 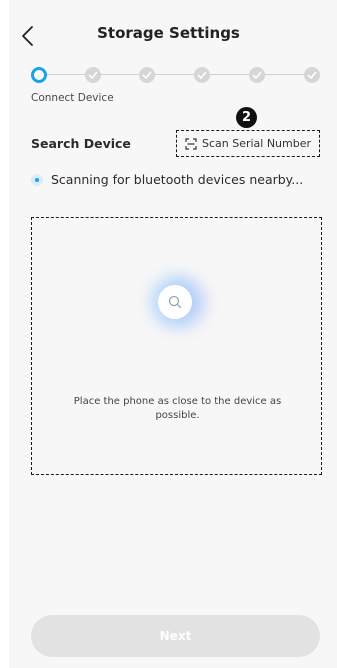 What do you see at coordinates (37, 179) in the screenshot?
I see `bluetooth-status-icon` at bounding box center [37, 179].